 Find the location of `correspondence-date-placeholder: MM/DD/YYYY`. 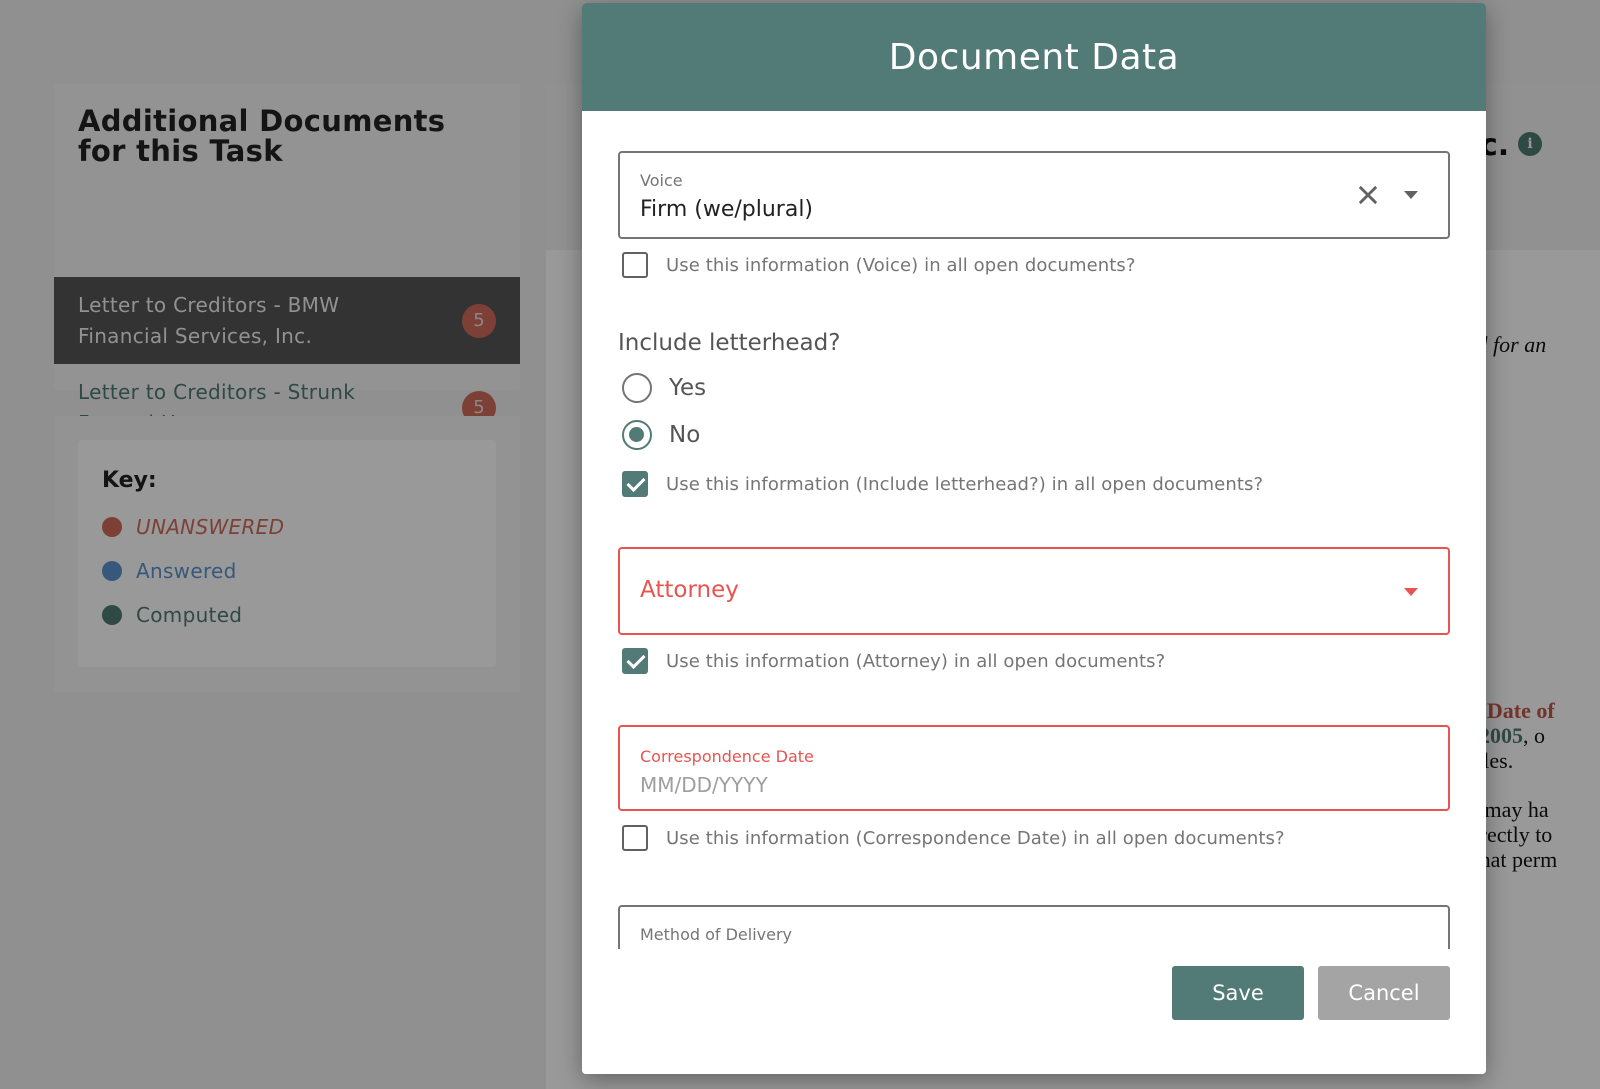

correspondence-date-placeholder: MM/DD/YYYY is located at coordinates (704, 785).